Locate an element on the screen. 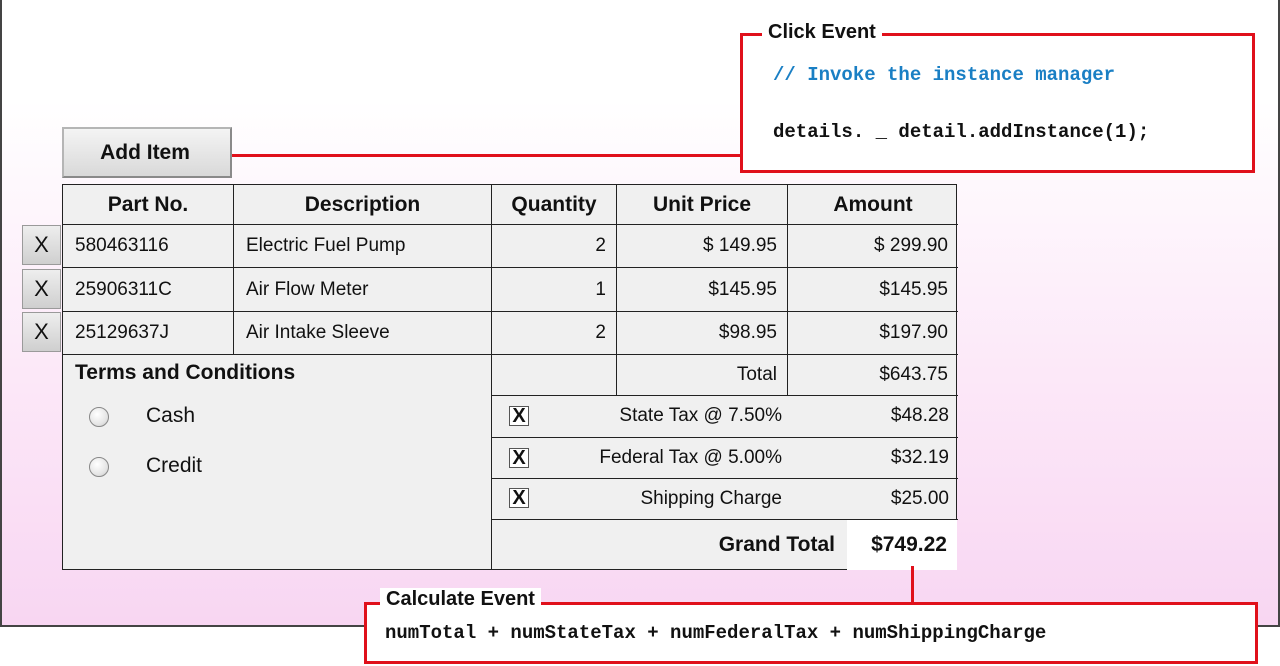 Image resolution: width=1280 pixels, height=666 pixels. credit-label: Credit is located at coordinates (174, 465).